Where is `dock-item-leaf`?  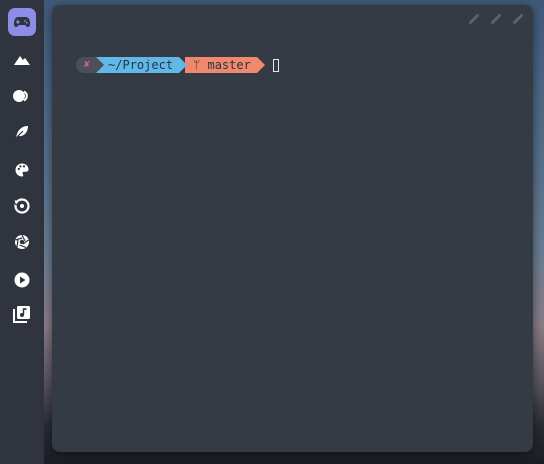
dock-item-leaf is located at coordinates (22, 132).